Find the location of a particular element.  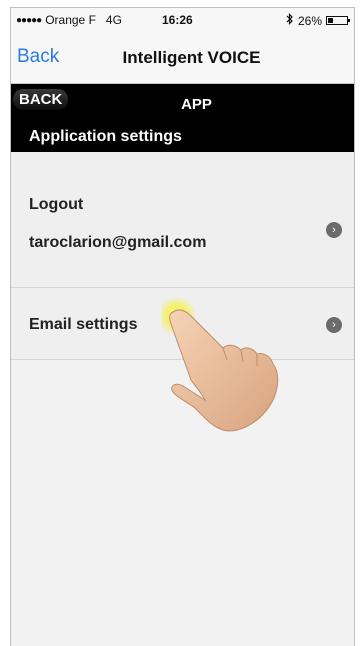

logout-label: Logout is located at coordinates (56, 204).